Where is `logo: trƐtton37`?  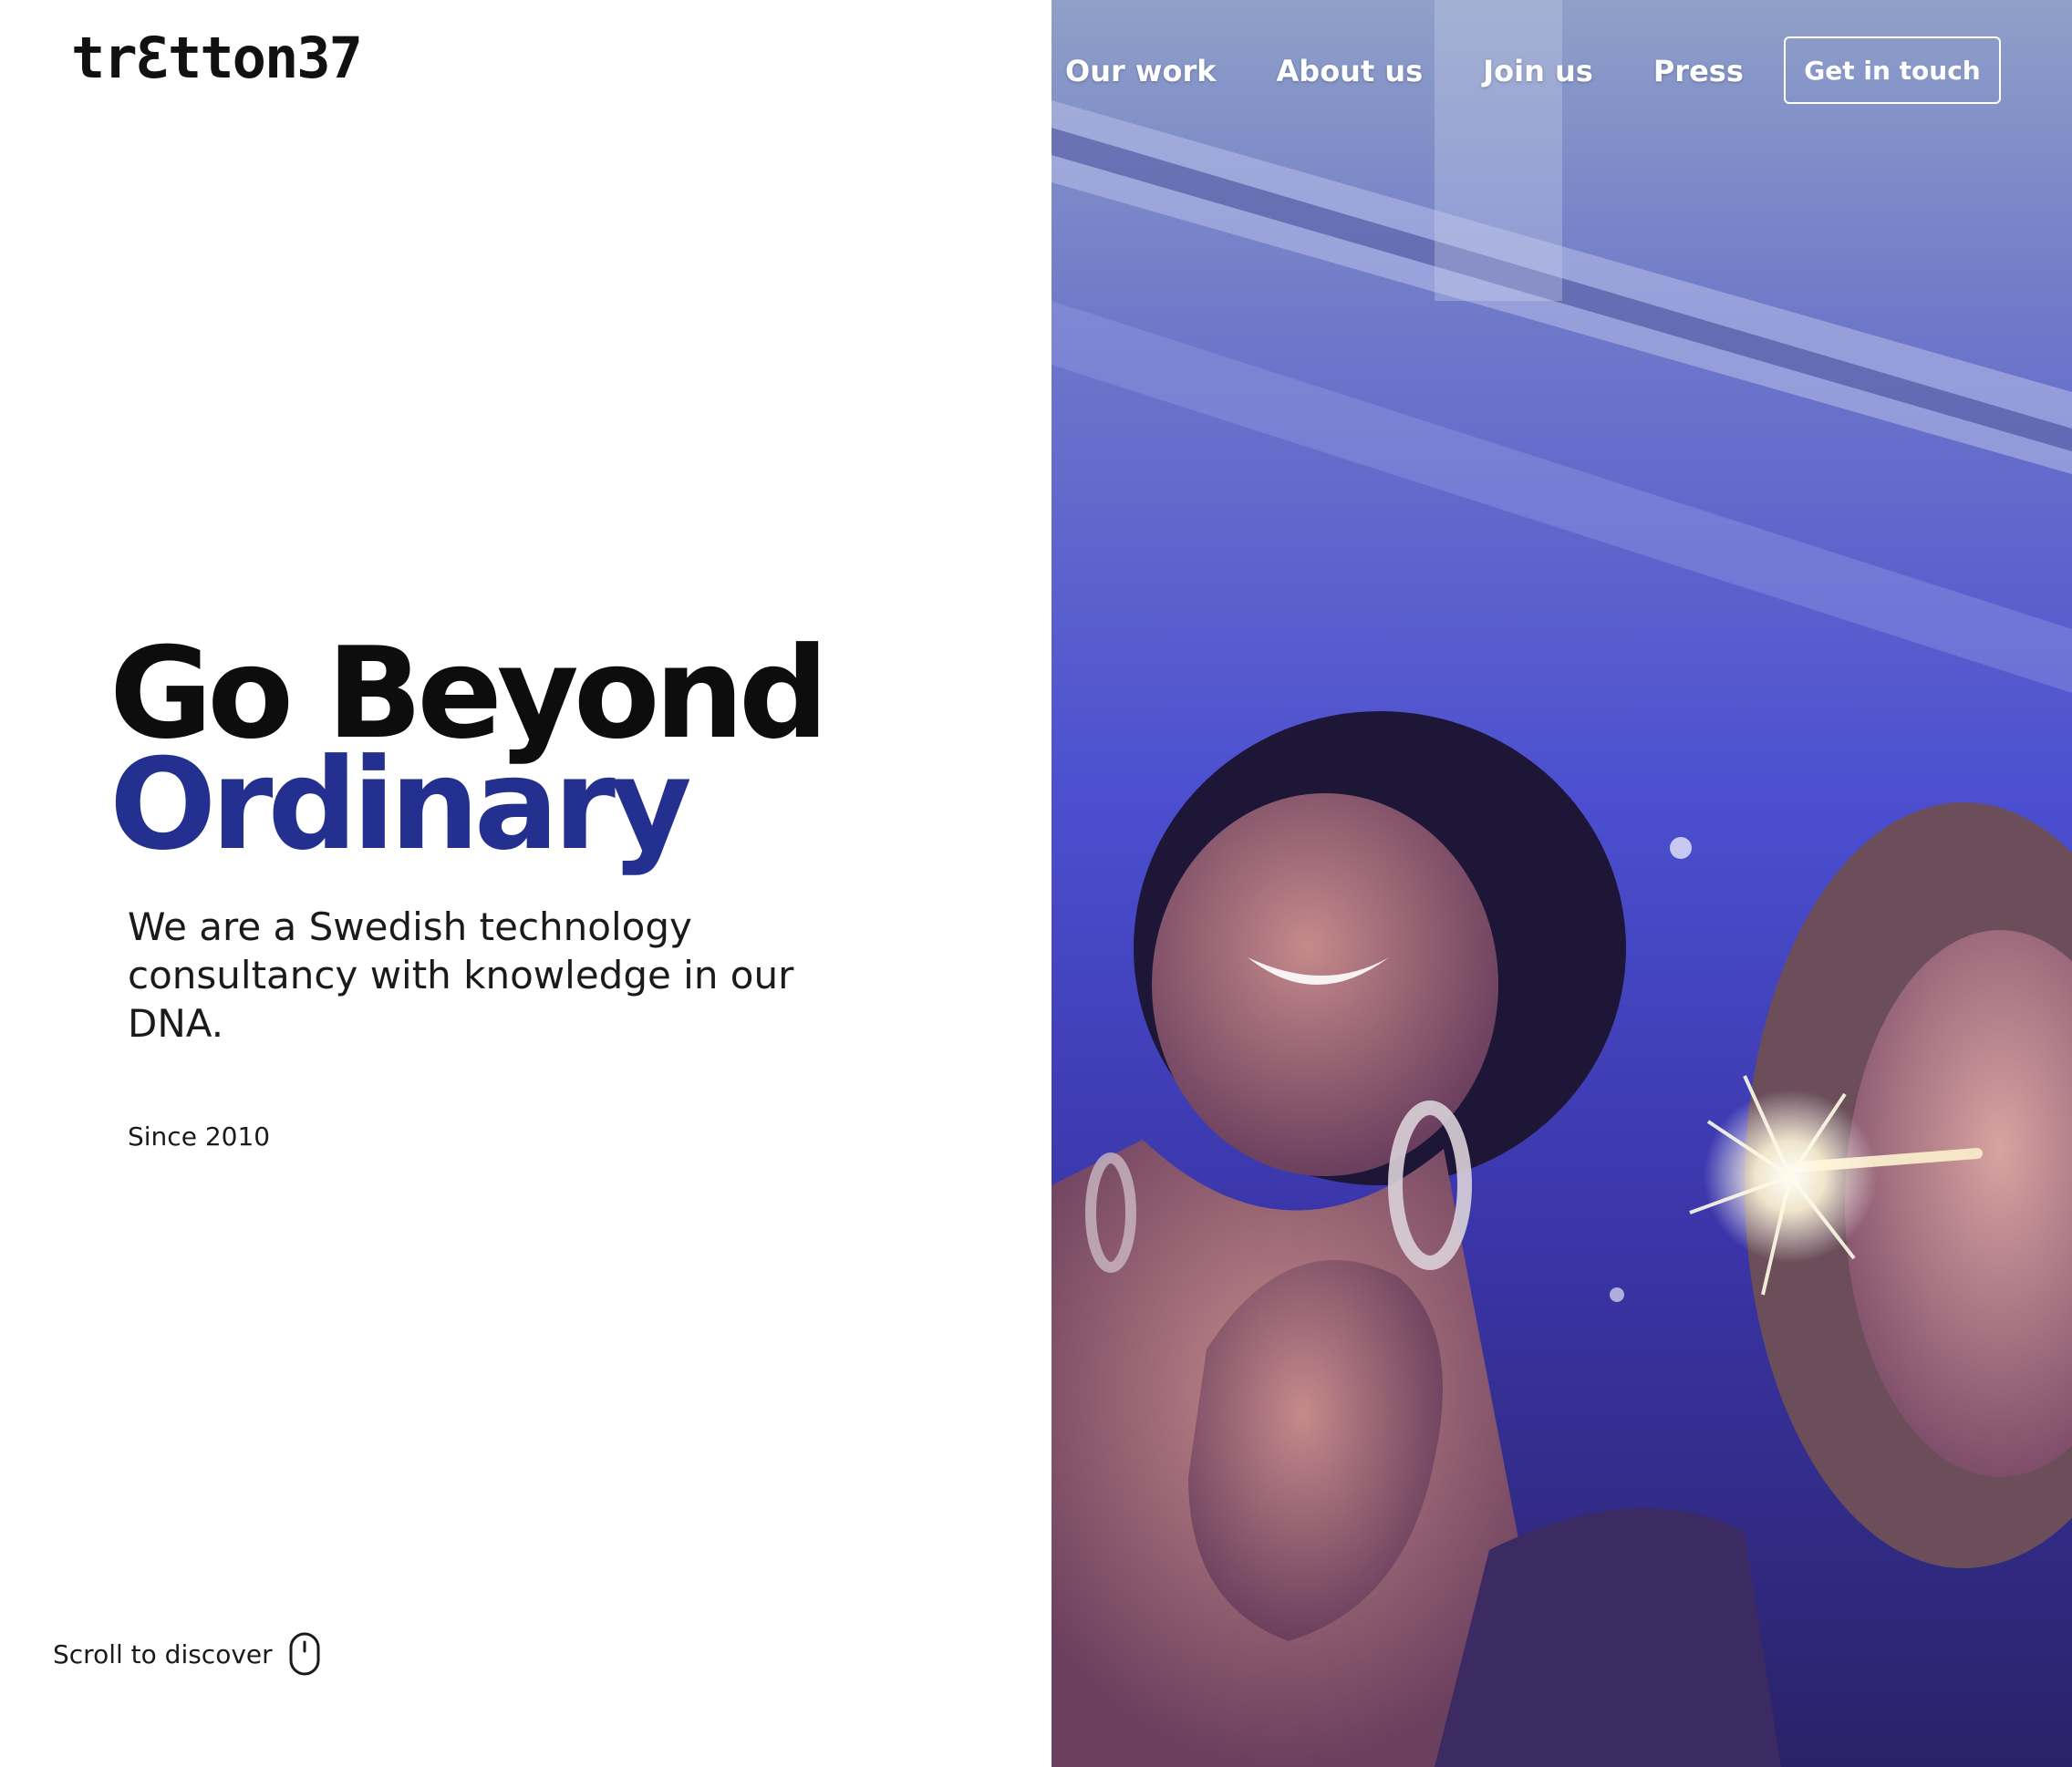
logo: trƐtton37 is located at coordinates (217, 58).